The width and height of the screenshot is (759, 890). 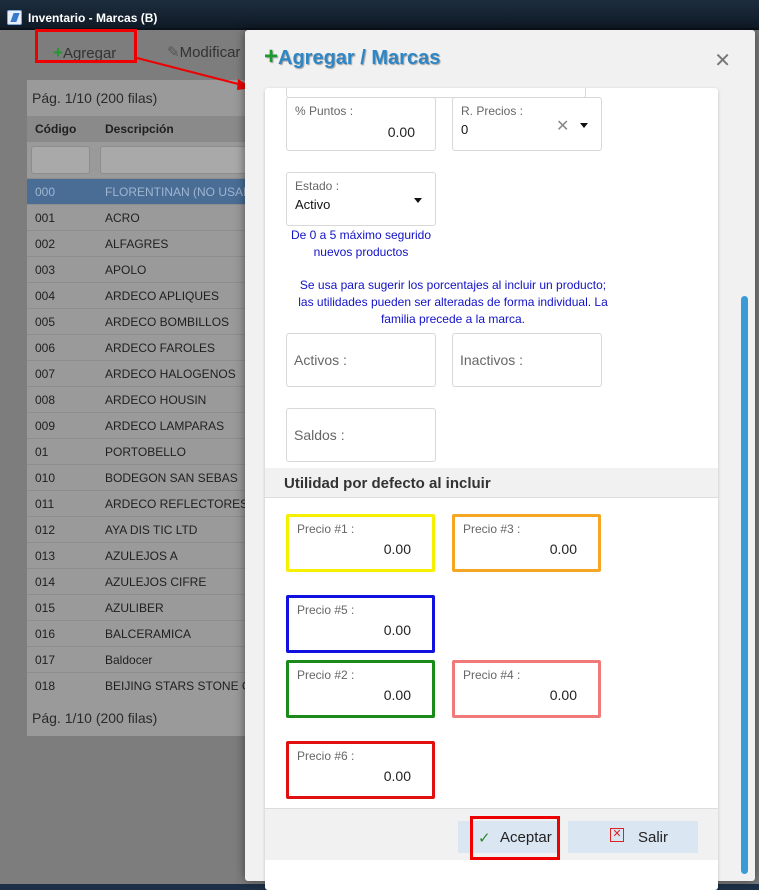 I want to click on modal-title: +Agregar / Marcas, so click(x=352, y=57).